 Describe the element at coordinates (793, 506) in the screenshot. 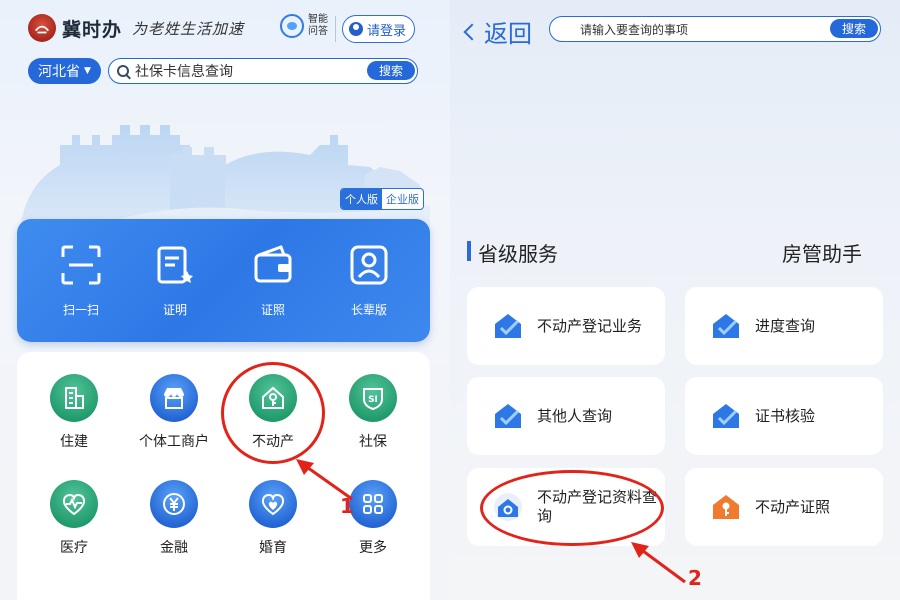

I see `tile-label: 不动产证照` at that location.